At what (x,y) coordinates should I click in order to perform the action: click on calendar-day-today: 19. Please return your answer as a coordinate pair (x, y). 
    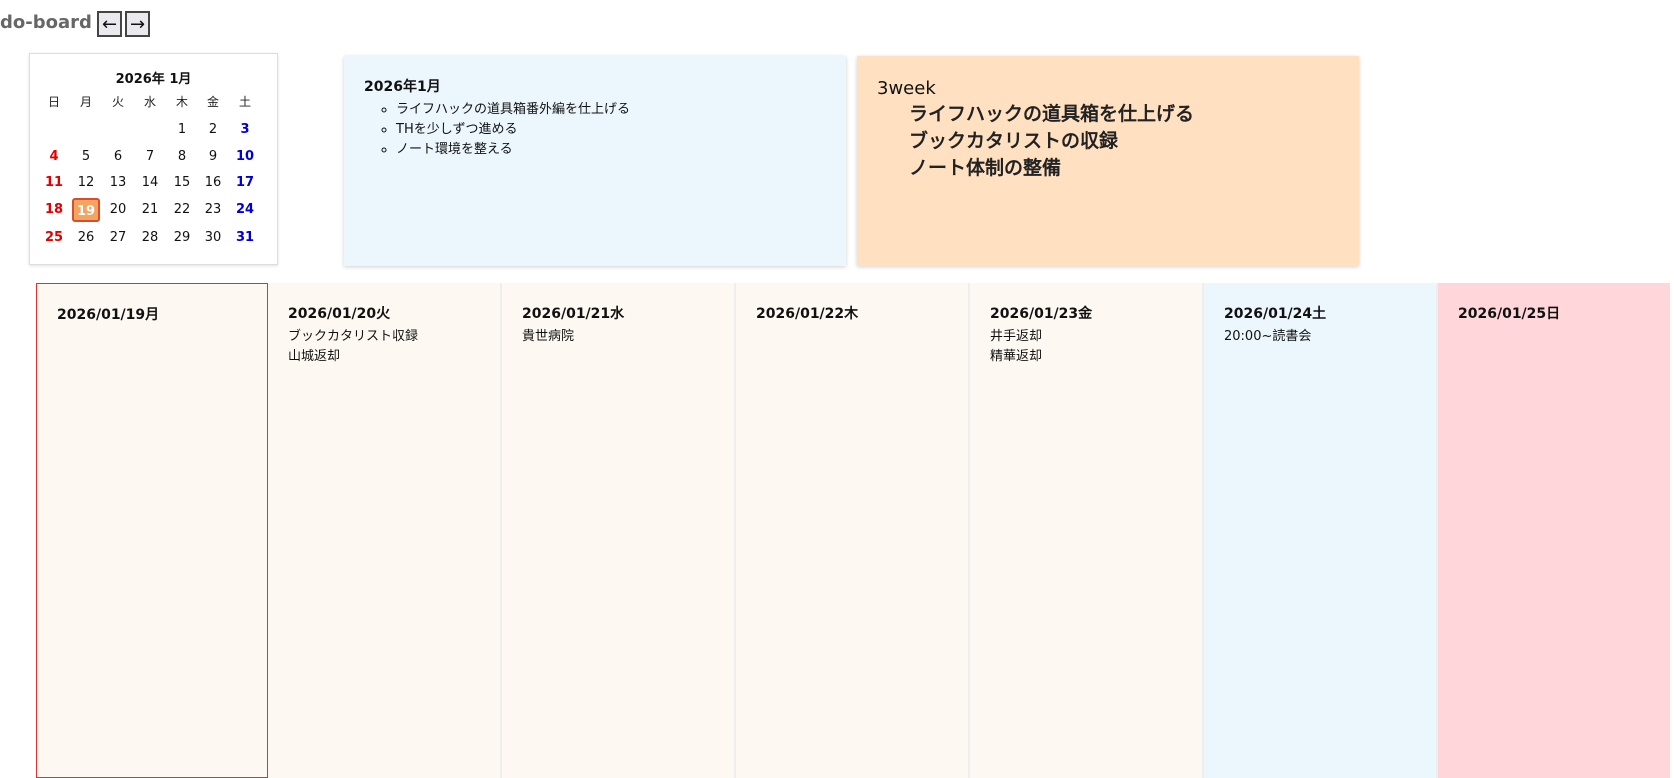
    Looking at the image, I should click on (86, 210).